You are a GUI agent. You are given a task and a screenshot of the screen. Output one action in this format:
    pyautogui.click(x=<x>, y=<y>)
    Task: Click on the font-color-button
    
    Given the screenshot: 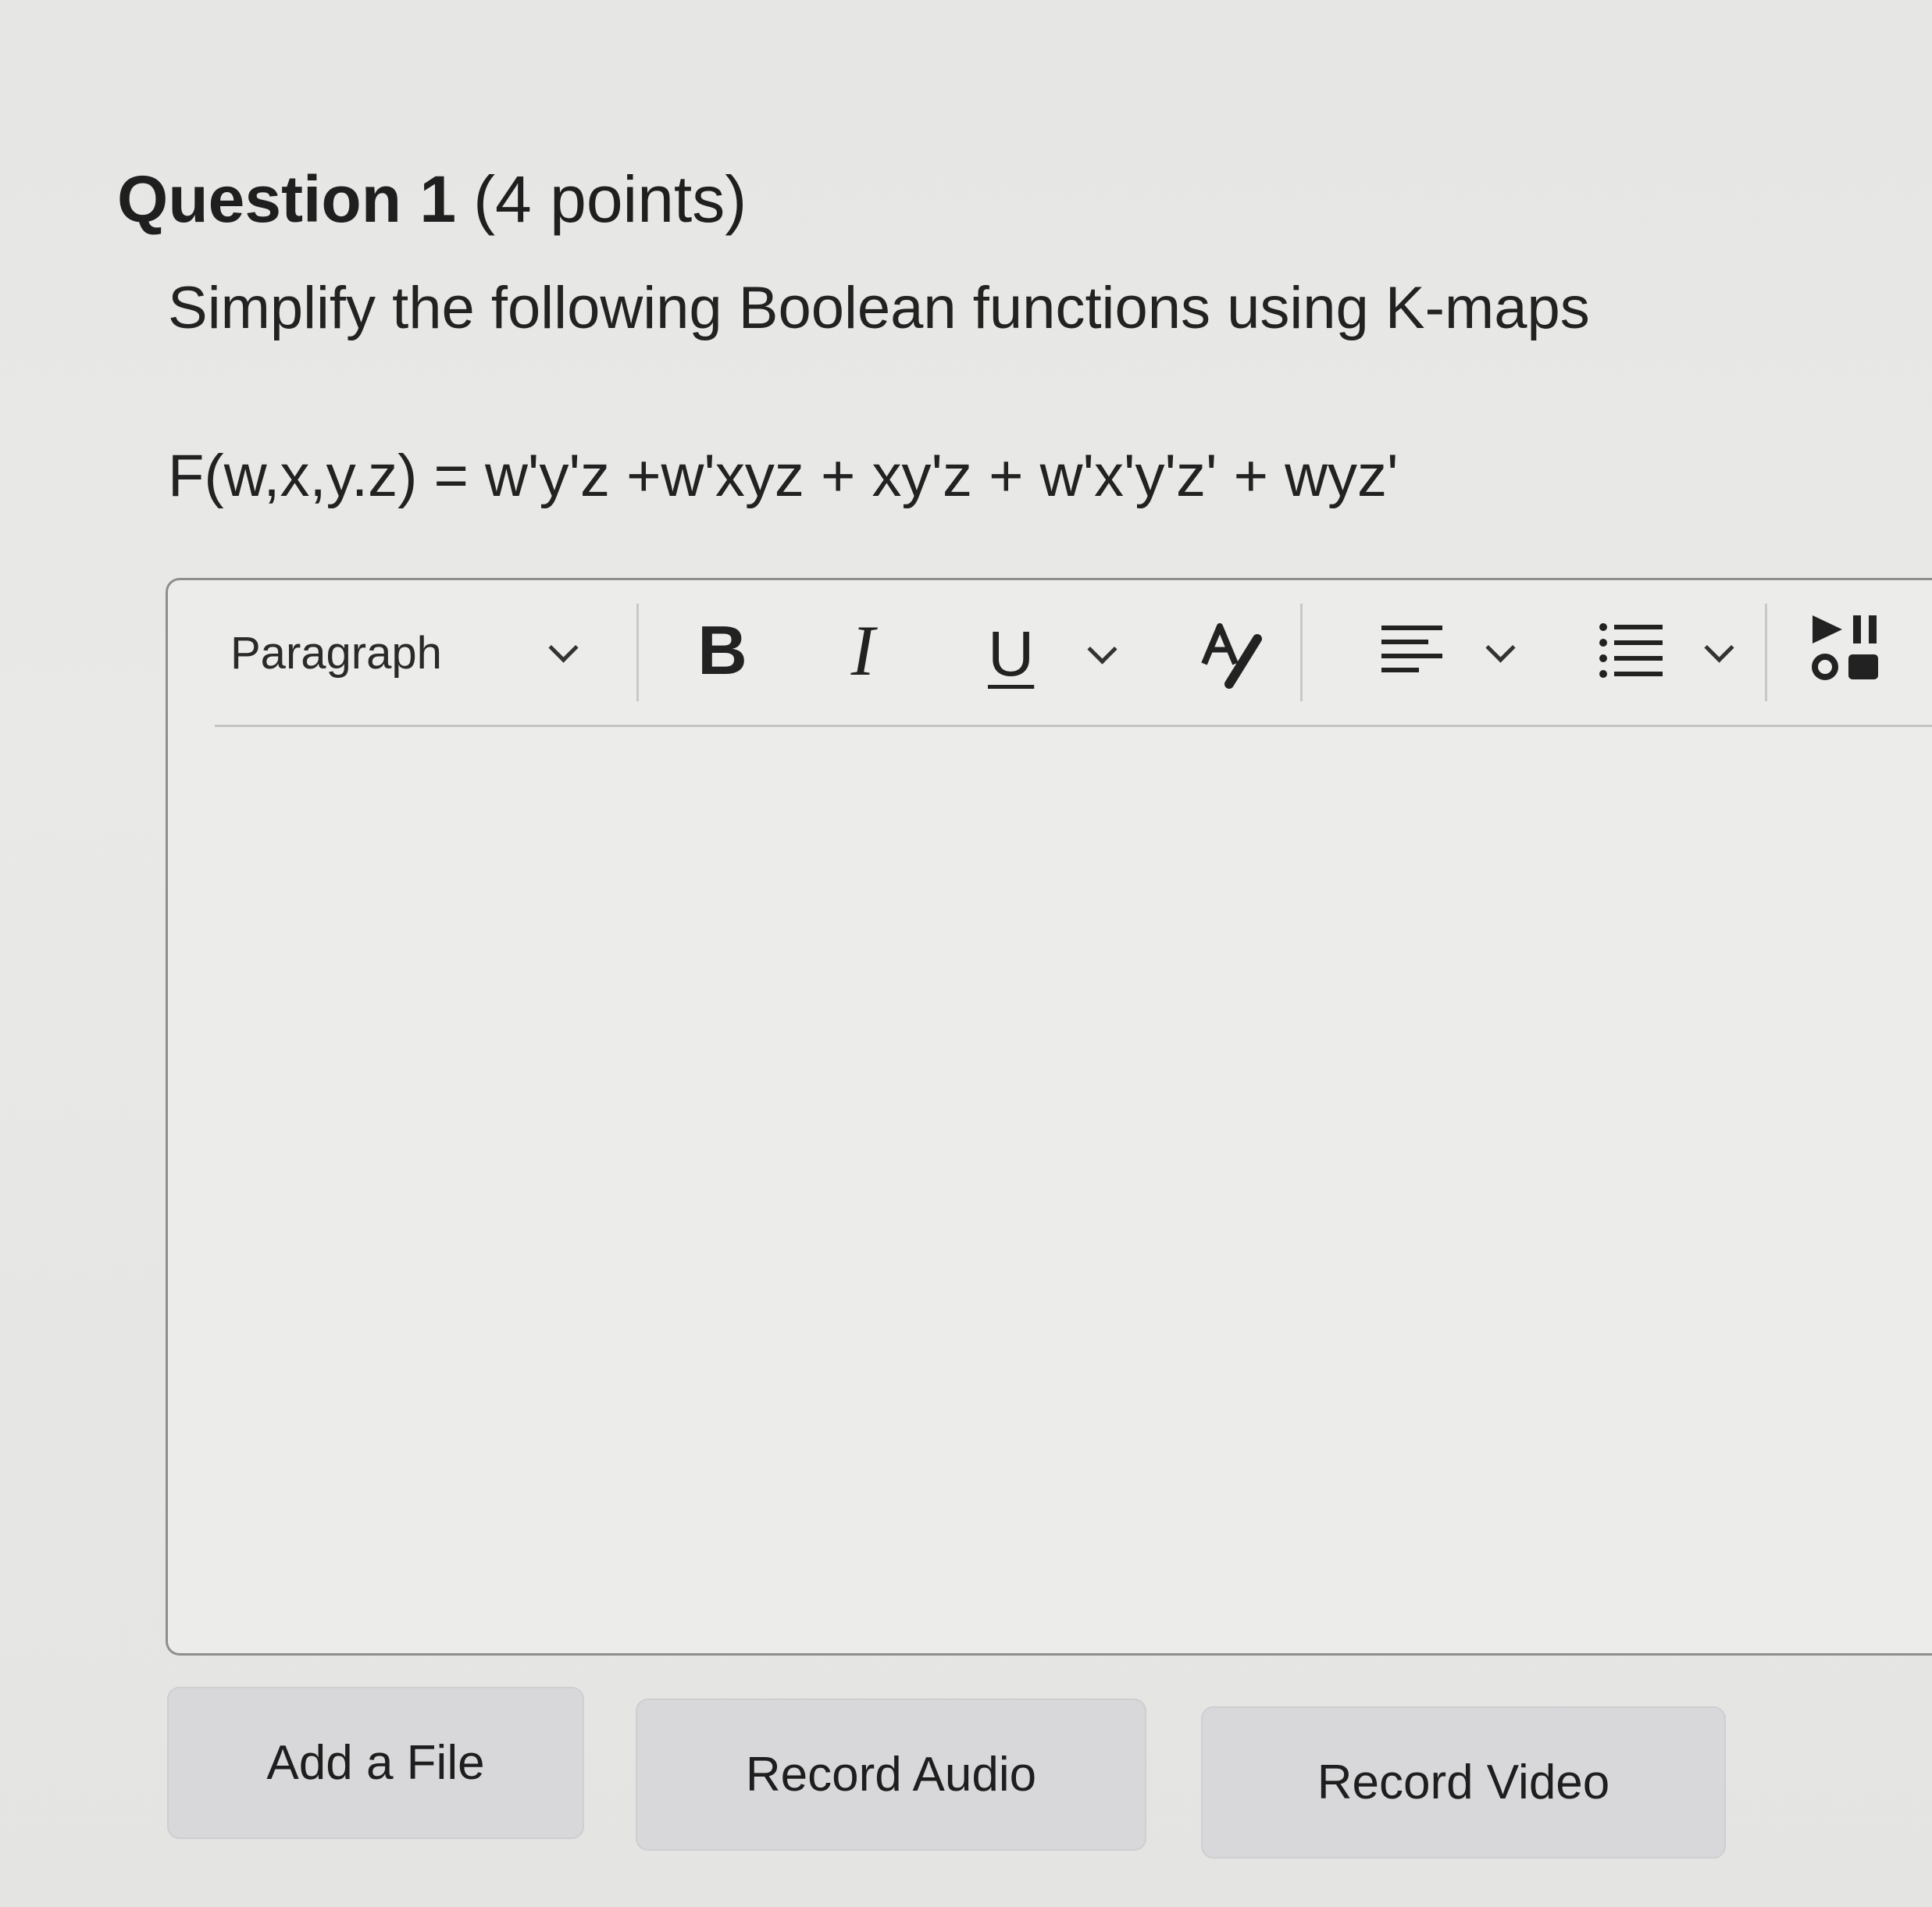 What is the action you would take?
    pyautogui.click(x=1234, y=654)
    